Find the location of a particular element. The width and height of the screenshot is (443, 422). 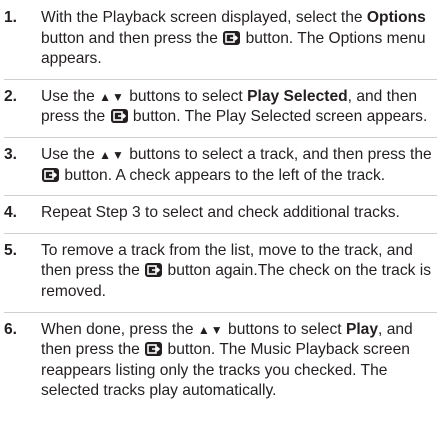

step-number: 5. is located at coordinates (11, 250).